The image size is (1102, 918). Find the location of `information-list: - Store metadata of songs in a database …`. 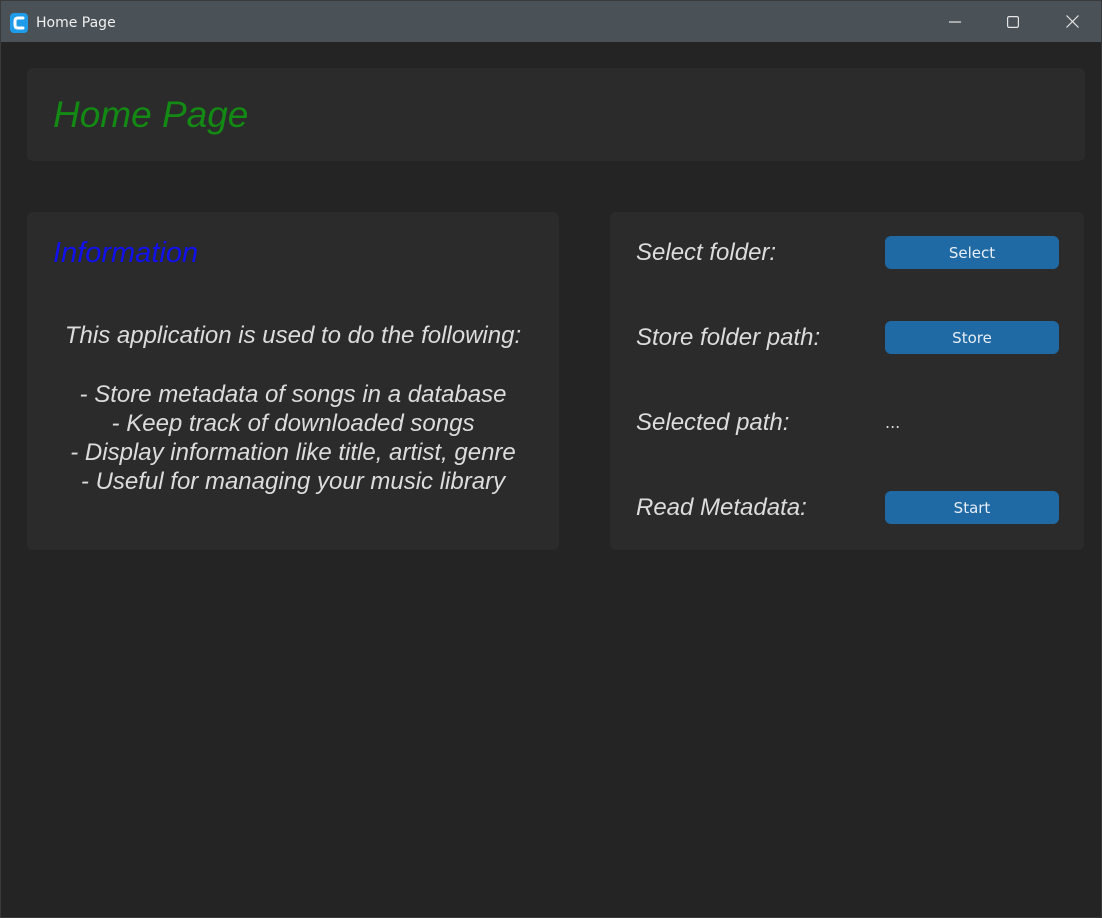

information-list: - Store metadata of songs in a database … is located at coordinates (293, 438).